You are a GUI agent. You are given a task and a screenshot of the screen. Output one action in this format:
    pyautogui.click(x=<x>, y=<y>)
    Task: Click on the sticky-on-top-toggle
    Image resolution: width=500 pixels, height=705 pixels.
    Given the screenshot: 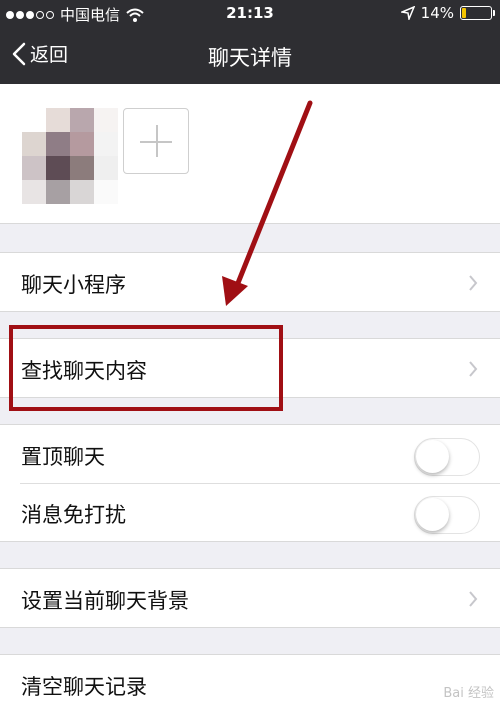 What is the action you would take?
    pyautogui.click(x=447, y=457)
    